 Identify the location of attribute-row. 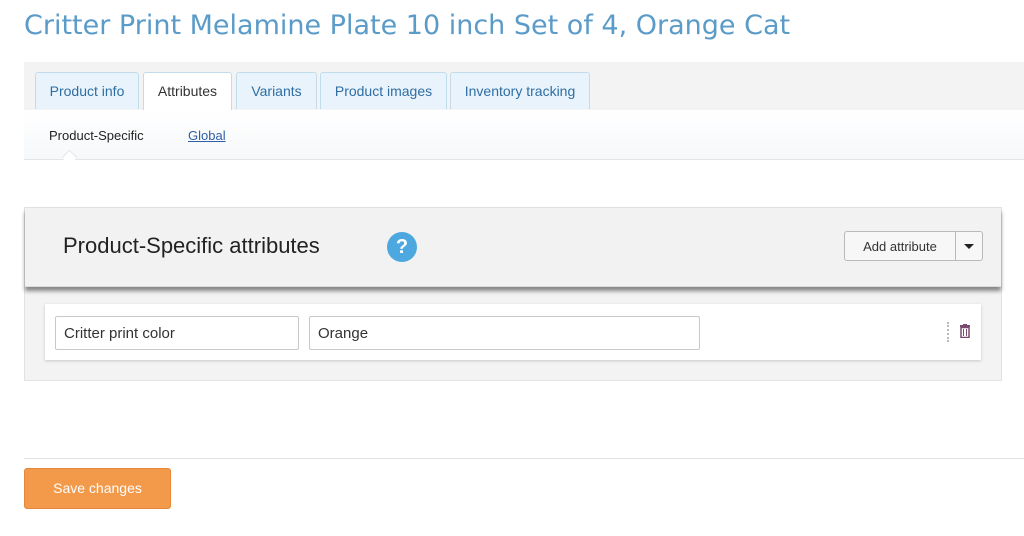
(513, 332).